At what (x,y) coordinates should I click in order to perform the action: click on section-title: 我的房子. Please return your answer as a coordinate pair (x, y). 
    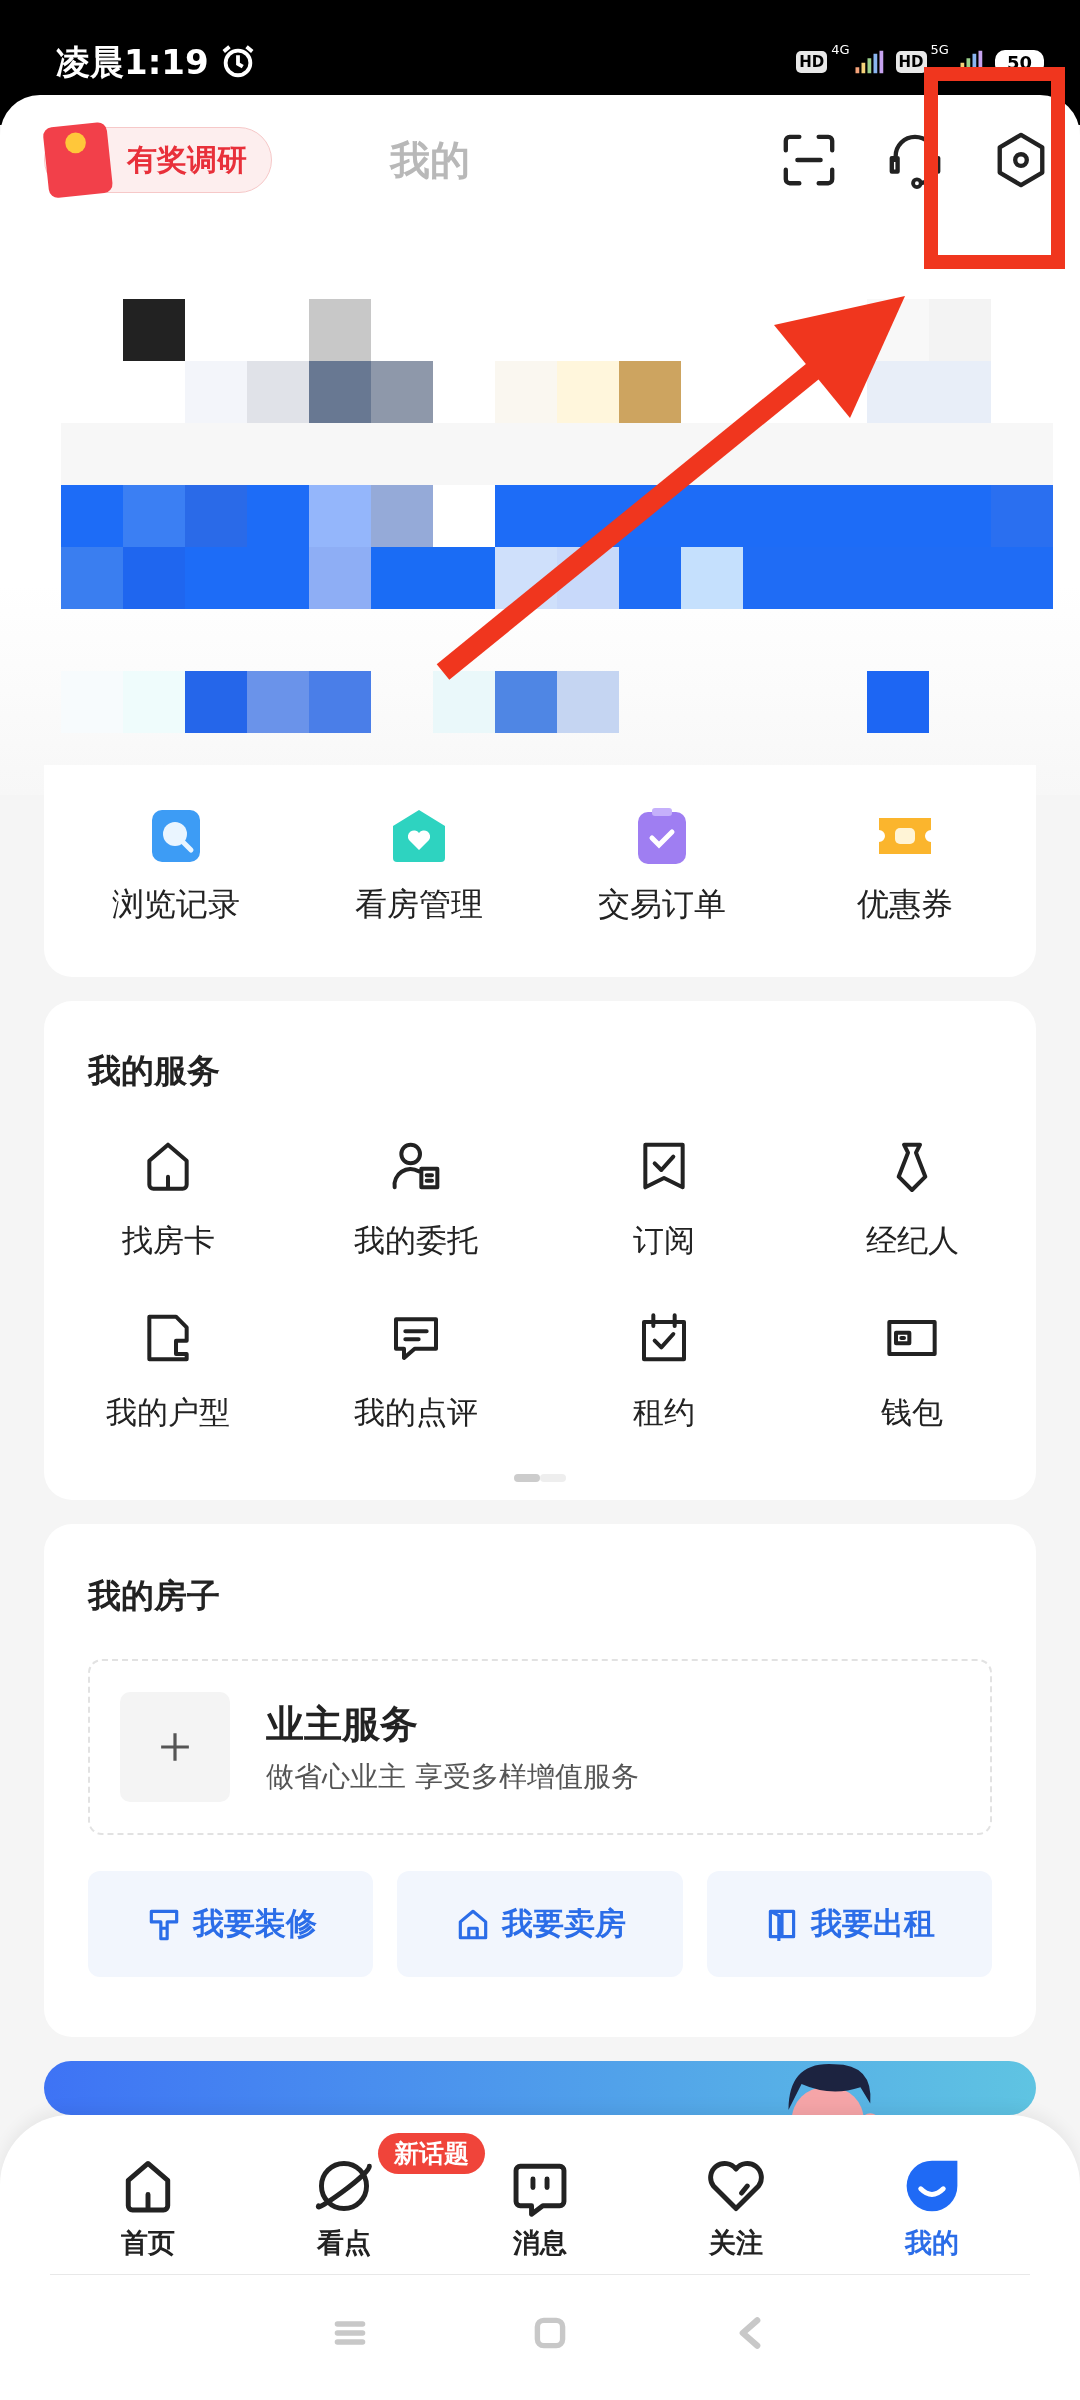
    Looking at the image, I should click on (154, 1596).